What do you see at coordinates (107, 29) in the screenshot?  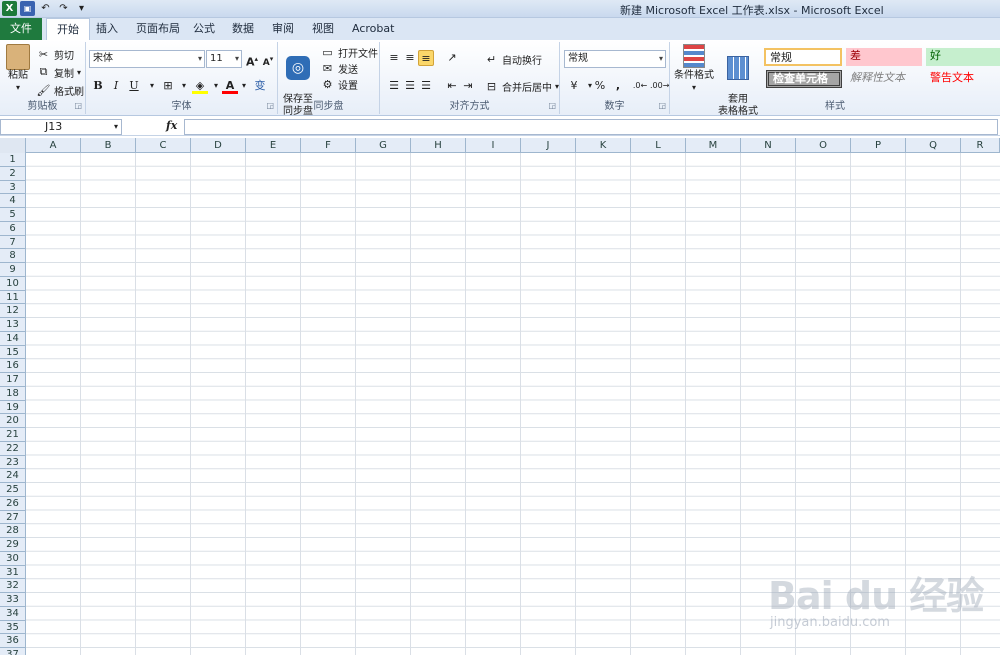 I see `tab-insert: 插入` at bounding box center [107, 29].